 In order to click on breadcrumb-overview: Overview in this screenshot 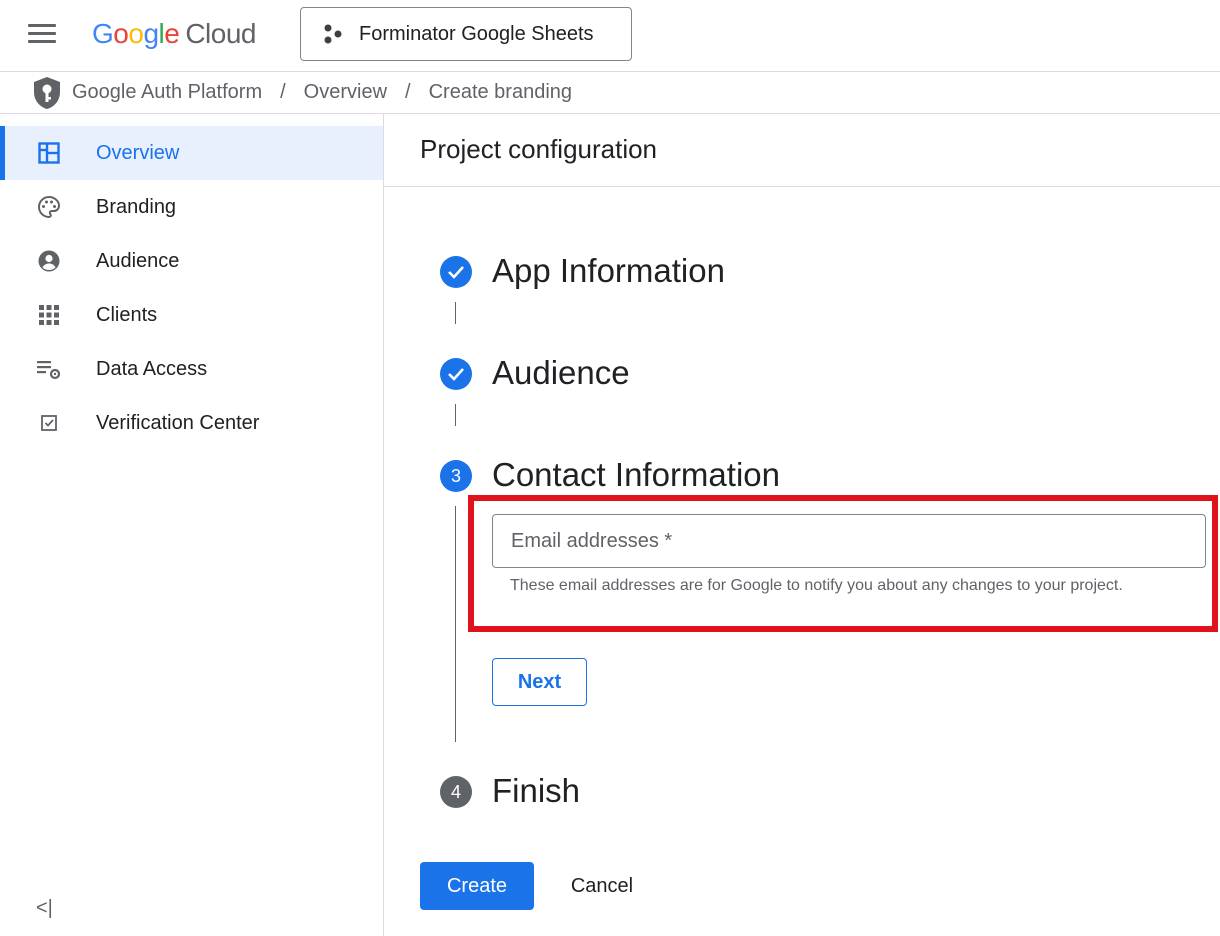, I will do `click(345, 92)`.